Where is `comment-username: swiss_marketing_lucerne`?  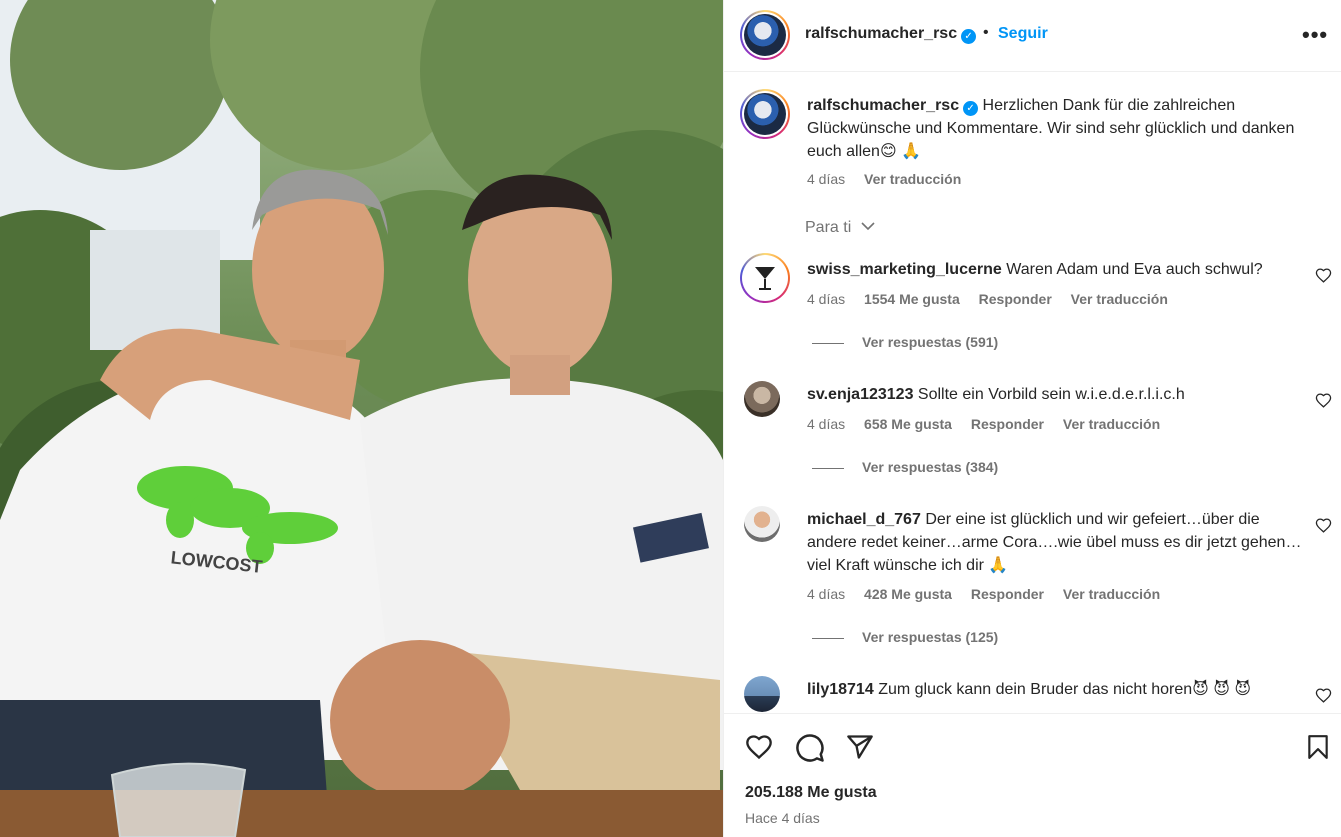 comment-username: swiss_marketing_lucerne is located at coordinates (904, 269).